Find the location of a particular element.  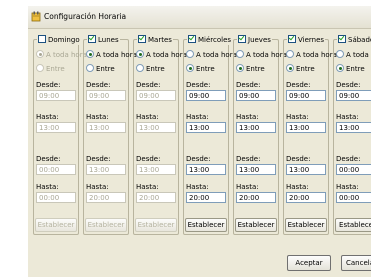

window-title: Configuración Horaria is located at coordinates (85, 16).